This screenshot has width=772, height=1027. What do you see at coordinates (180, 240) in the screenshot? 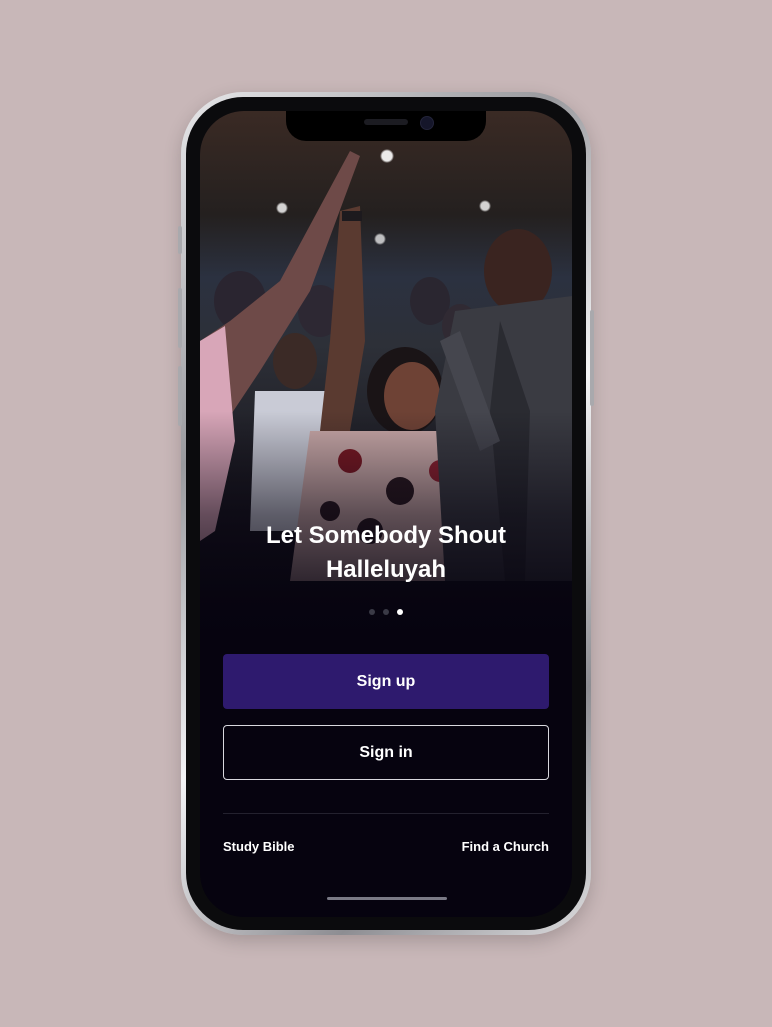
I see `mute-switch` at bounding box center [180, 240].